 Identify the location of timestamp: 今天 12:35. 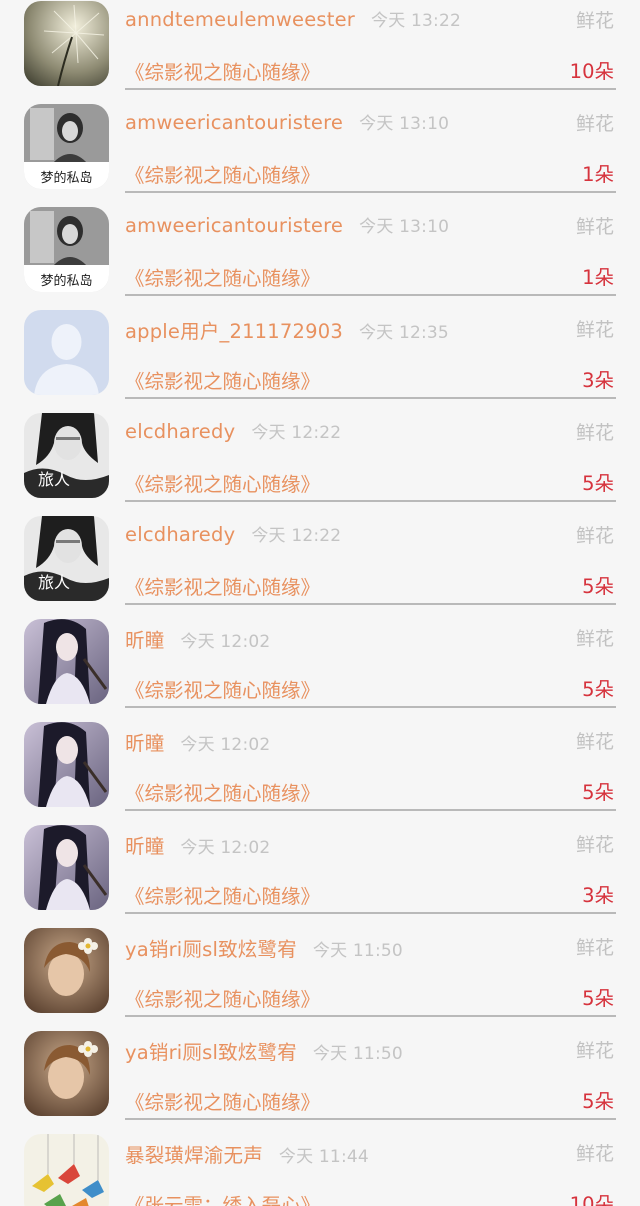
(403, 333).